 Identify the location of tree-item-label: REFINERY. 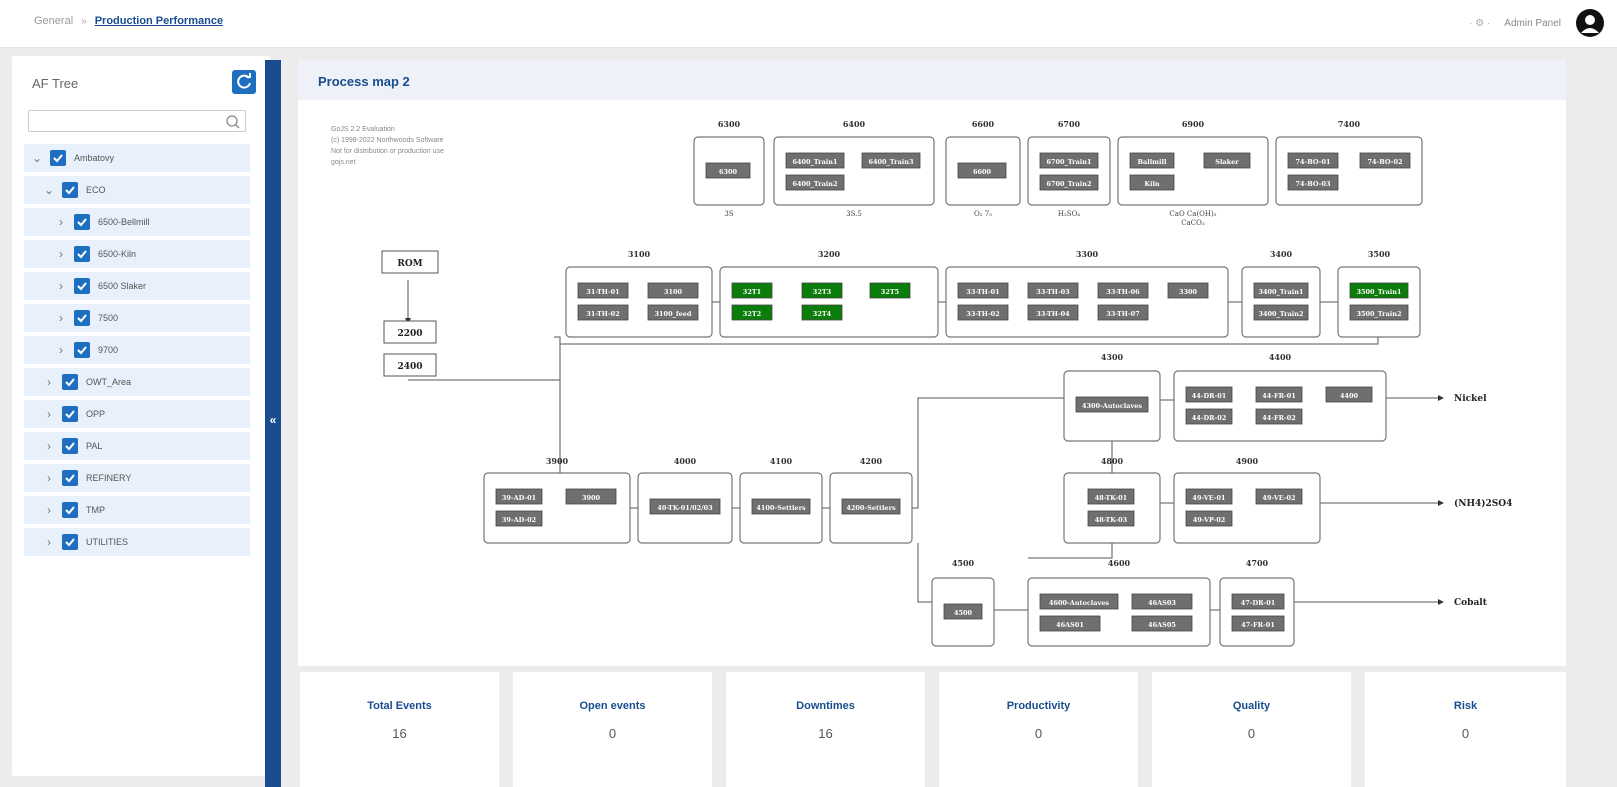
(109, 478).